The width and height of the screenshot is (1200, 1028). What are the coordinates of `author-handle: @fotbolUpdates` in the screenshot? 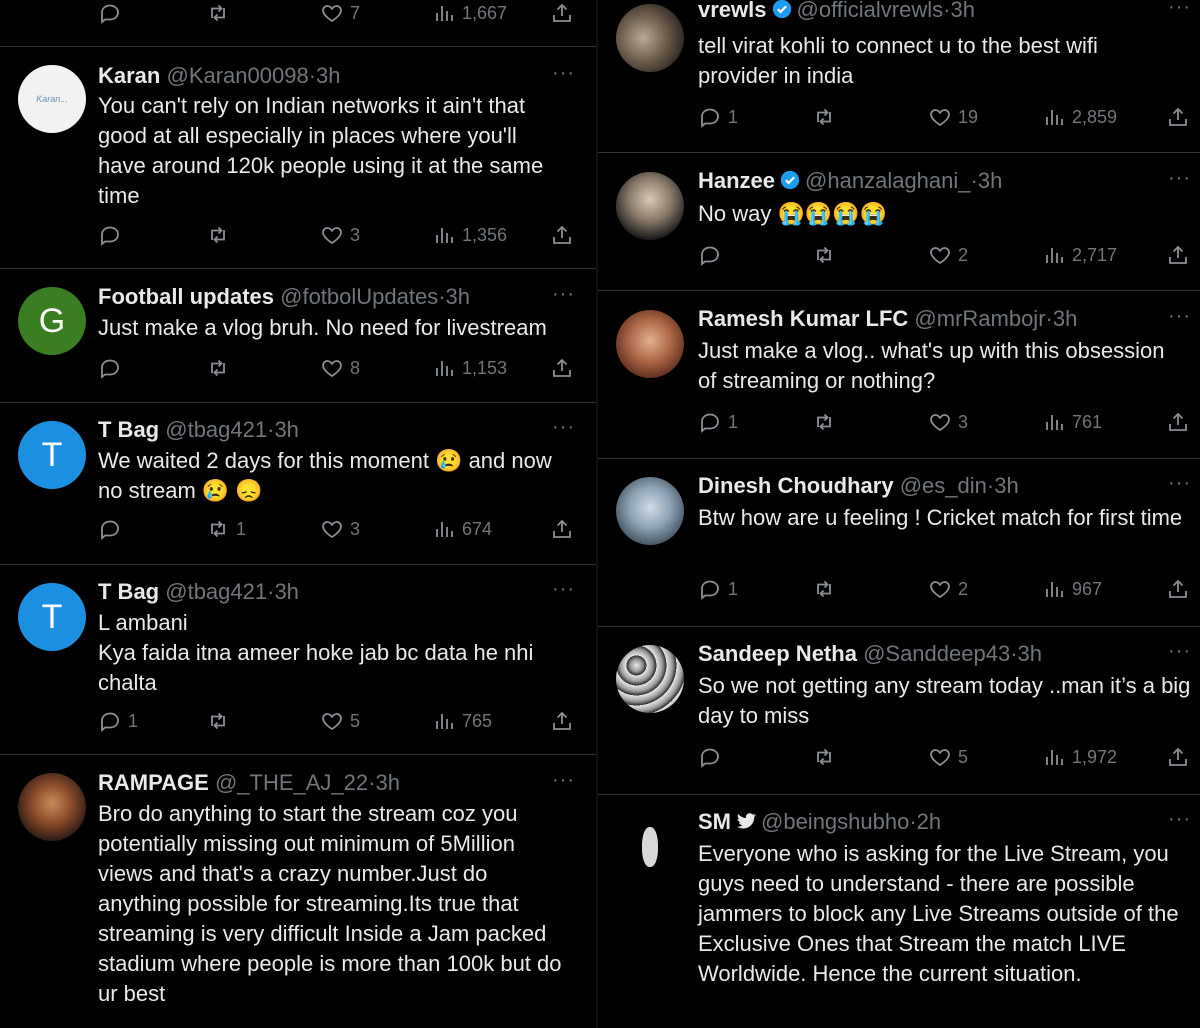 It's located at (359, 296).